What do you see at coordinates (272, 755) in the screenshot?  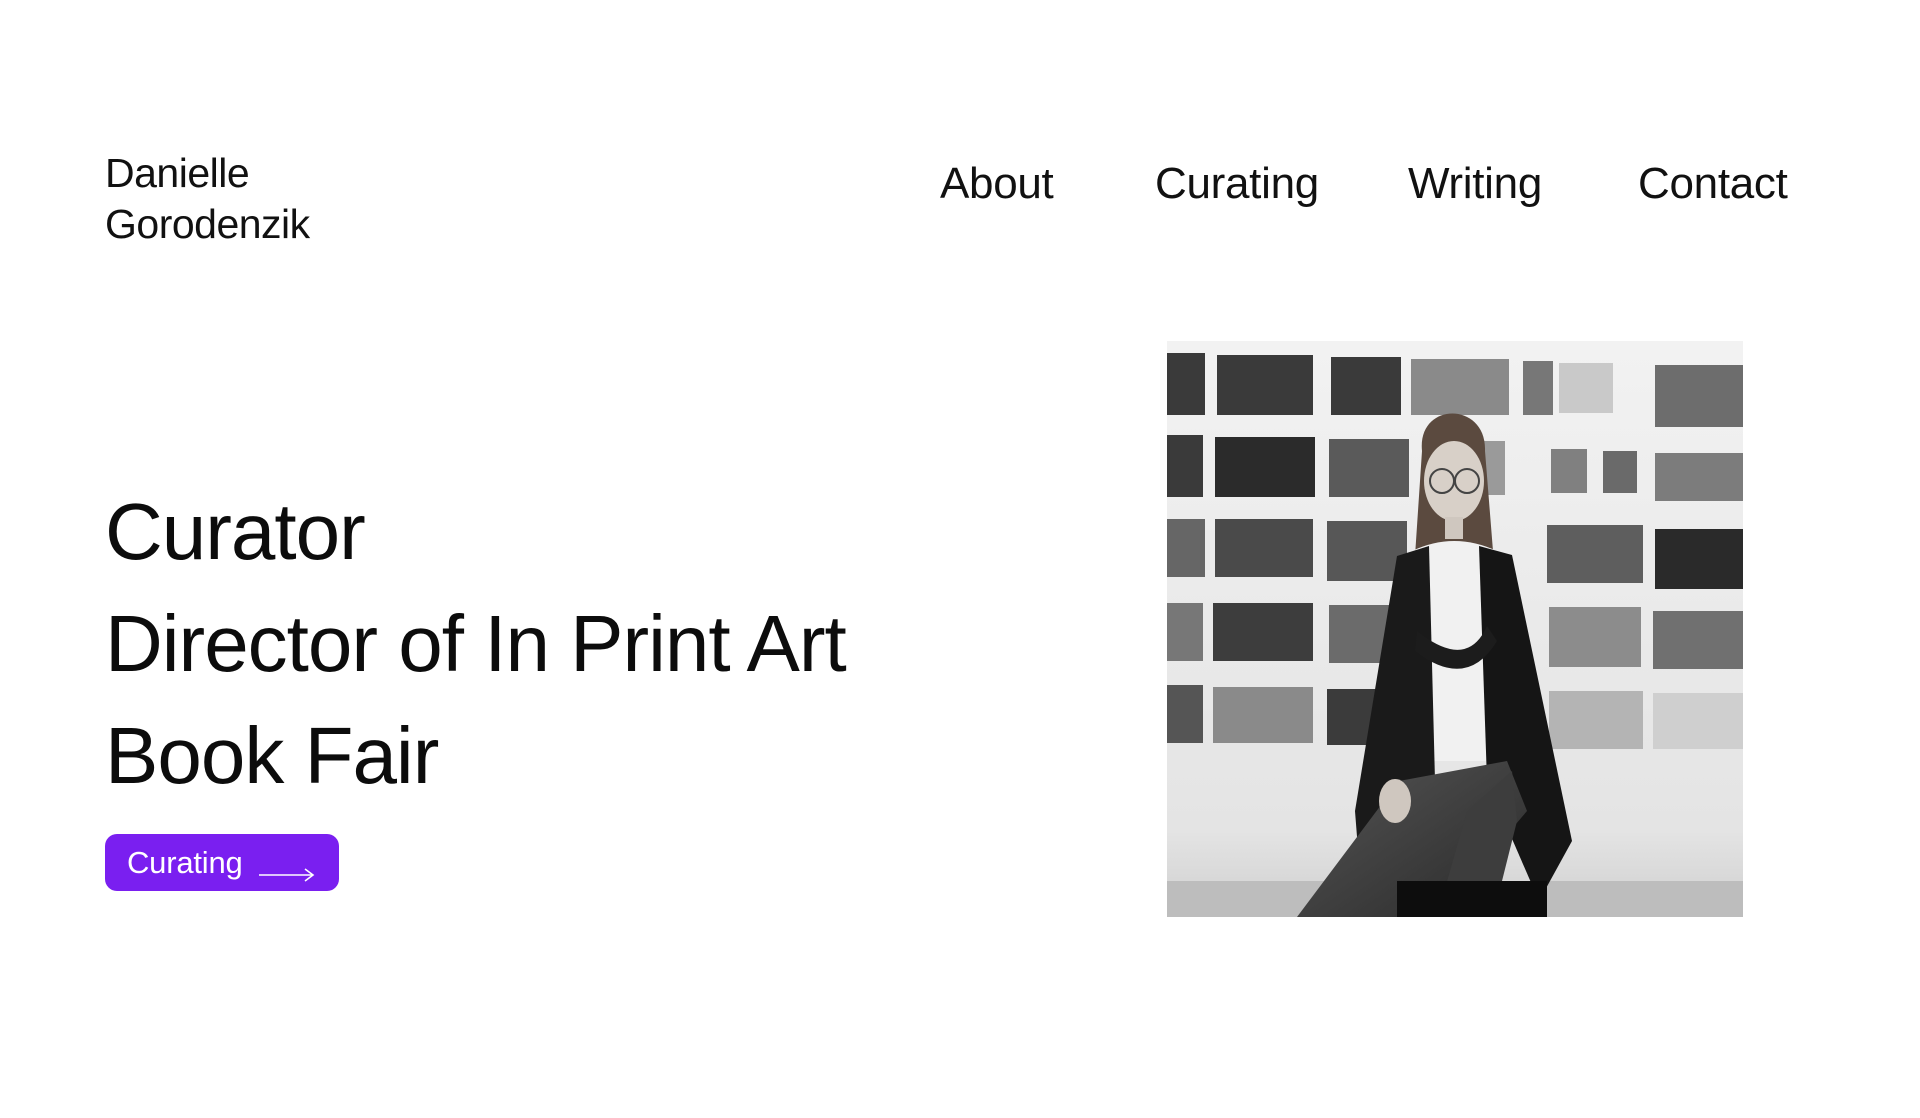 I see `hero-title-fair: Book Fair` at bounding box center [272, 755].